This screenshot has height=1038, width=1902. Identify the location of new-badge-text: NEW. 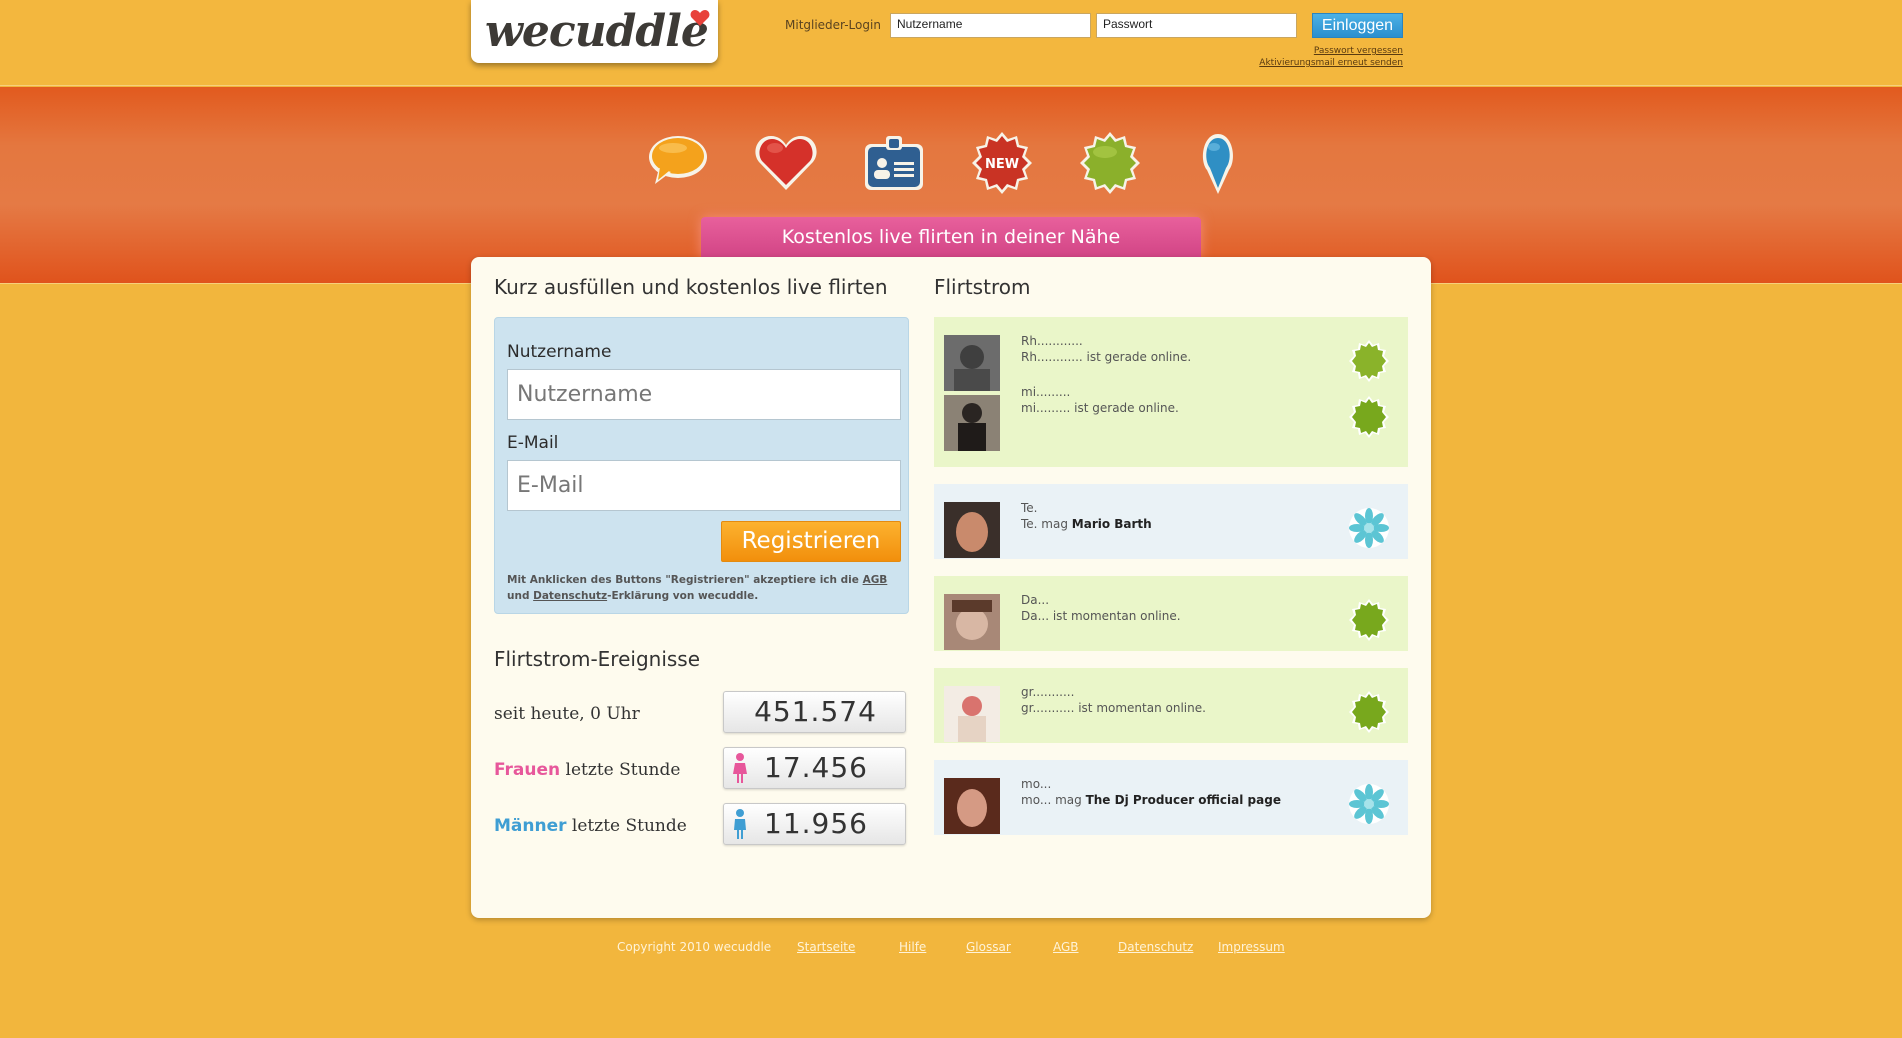
(1002, 164).